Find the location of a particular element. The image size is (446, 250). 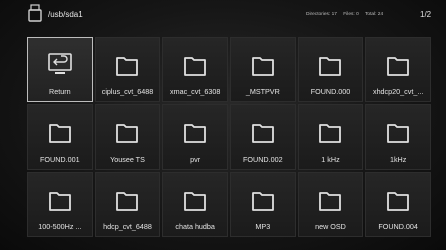

folder-tile: _MSTPVR is located at coordinates (262, 70).